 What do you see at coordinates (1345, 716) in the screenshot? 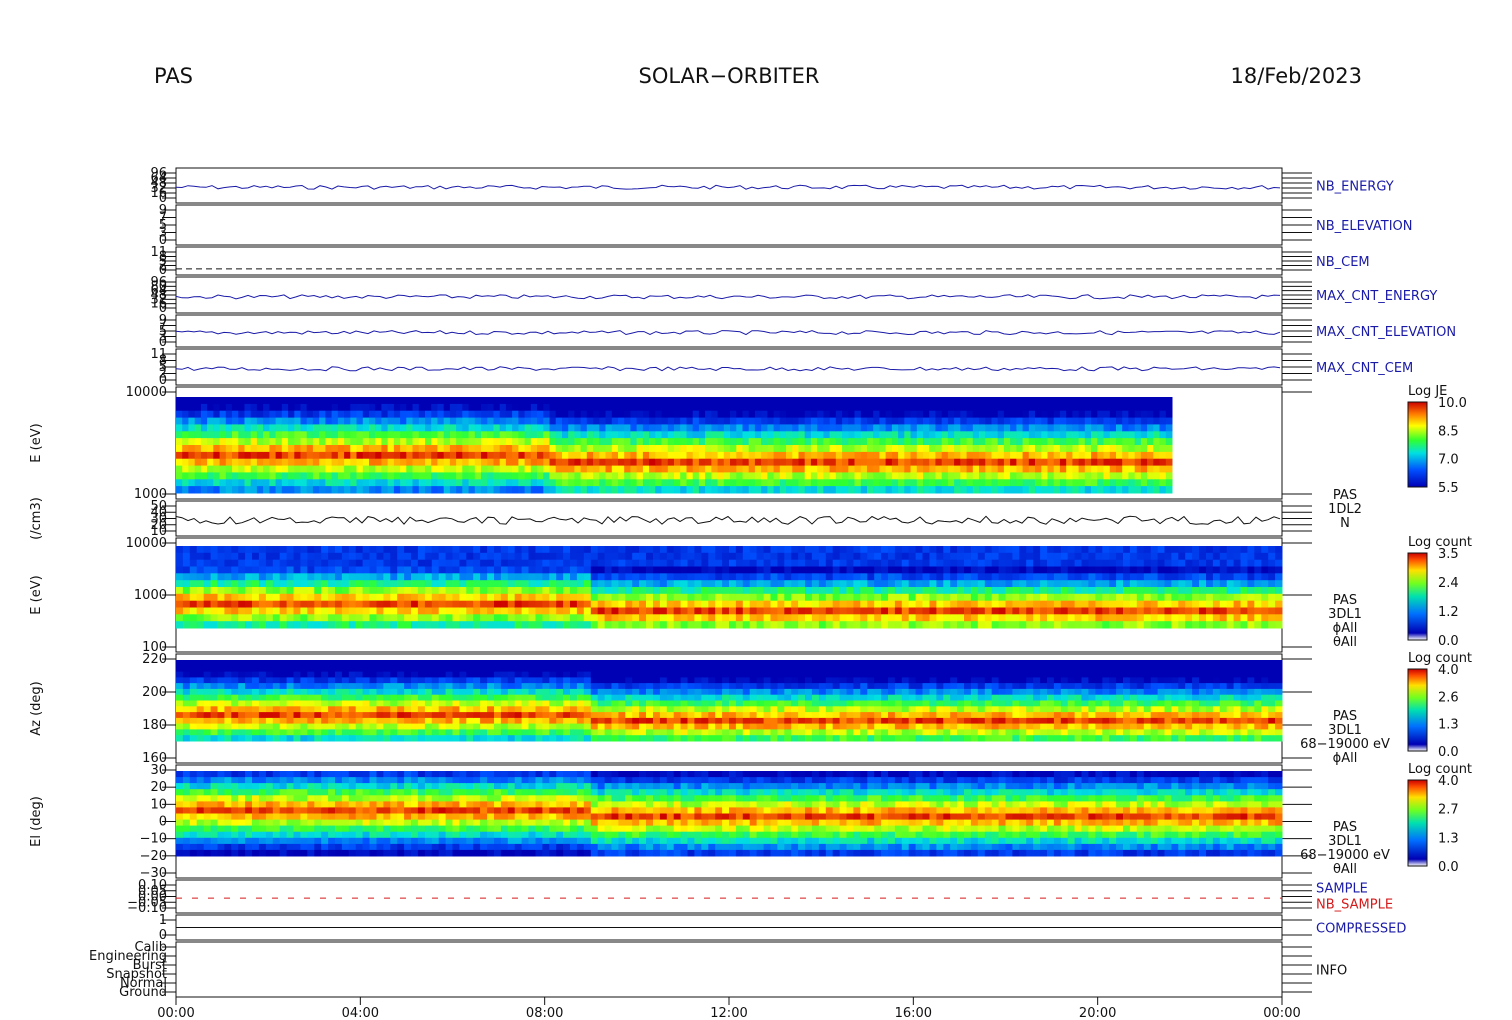
I see `panel-annotation: PAS` at bounding box center [1345, 716].